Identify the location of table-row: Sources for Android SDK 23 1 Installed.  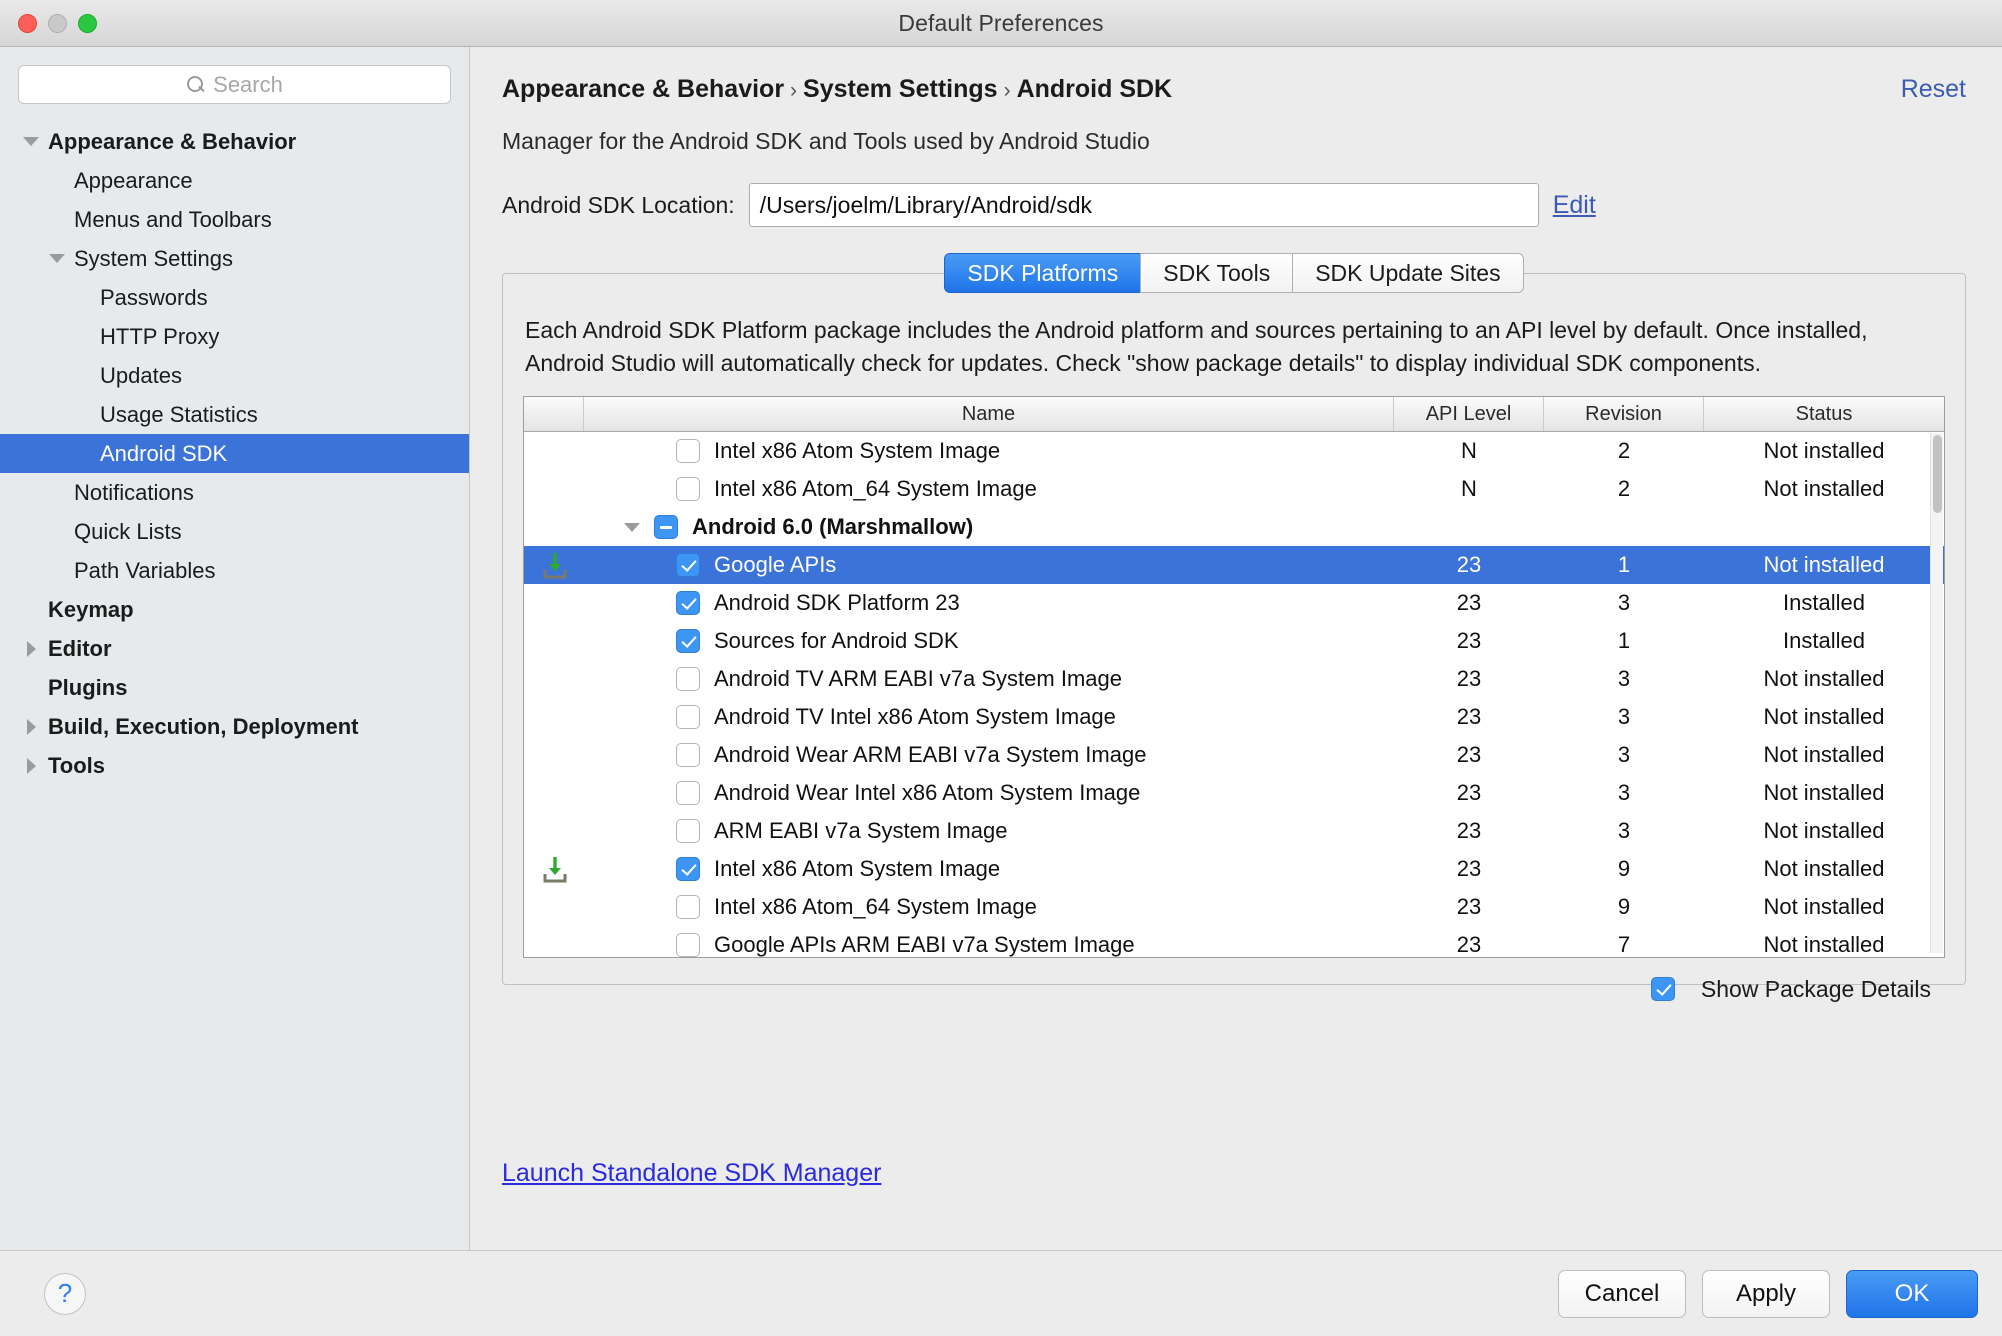
(1234, 641).